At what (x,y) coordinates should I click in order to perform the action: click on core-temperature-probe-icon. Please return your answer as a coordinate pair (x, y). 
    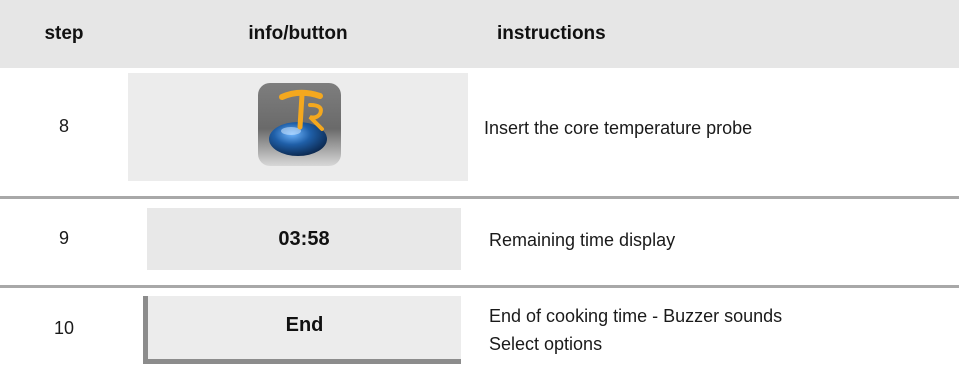
    Looking at the image, I should click on (299, 124).